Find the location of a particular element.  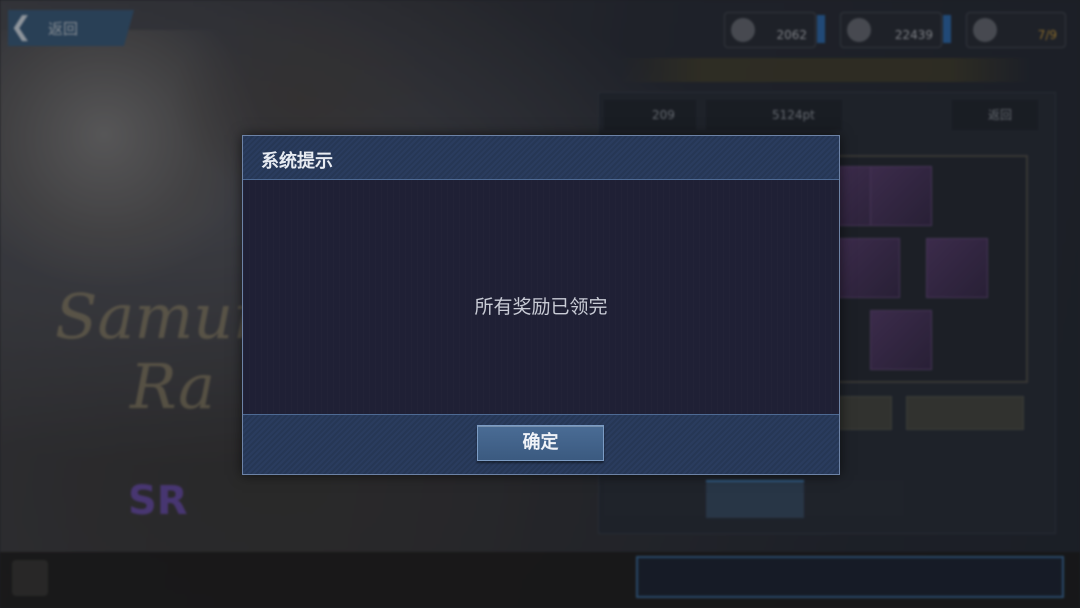

dialog-message: 所有奖励已领完 is located at coordinates (541, 307).